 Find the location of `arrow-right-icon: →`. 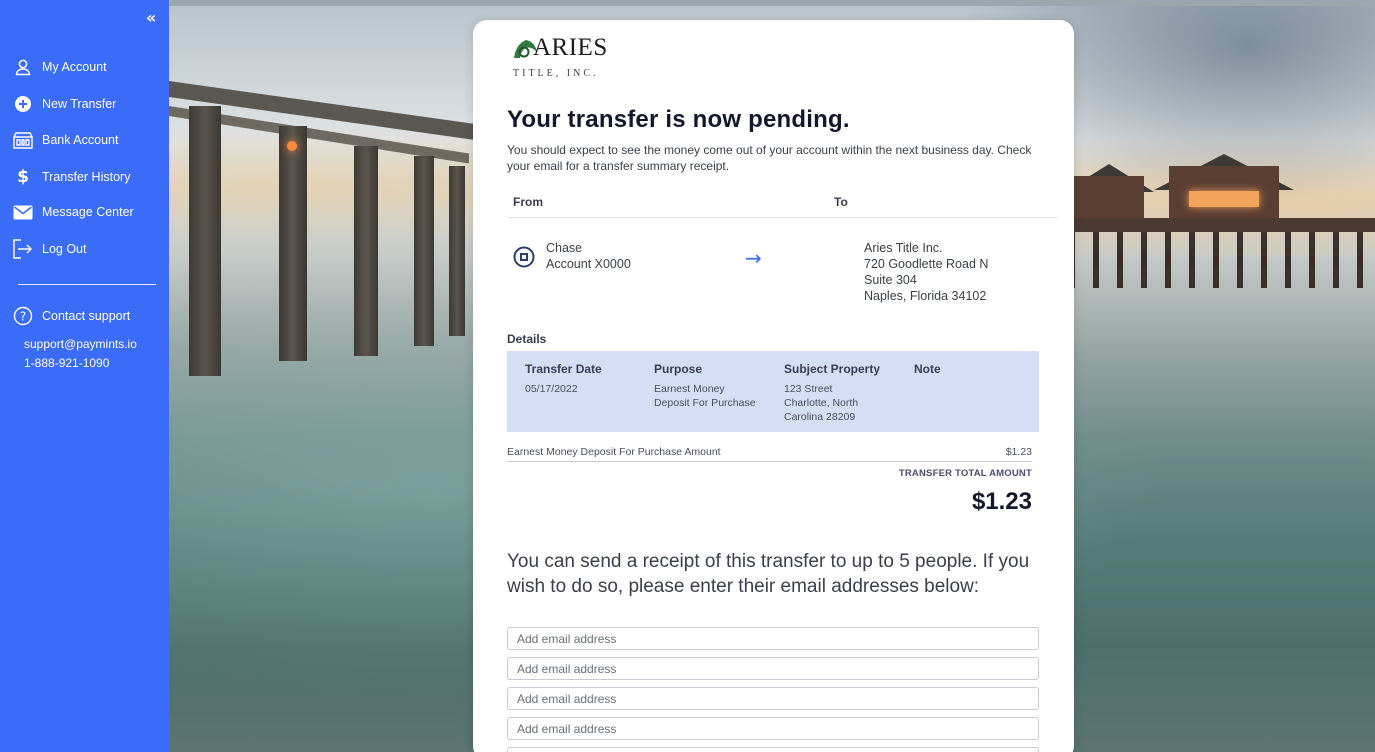

arrow-right-icon: → is located at coordinates (753, 258).